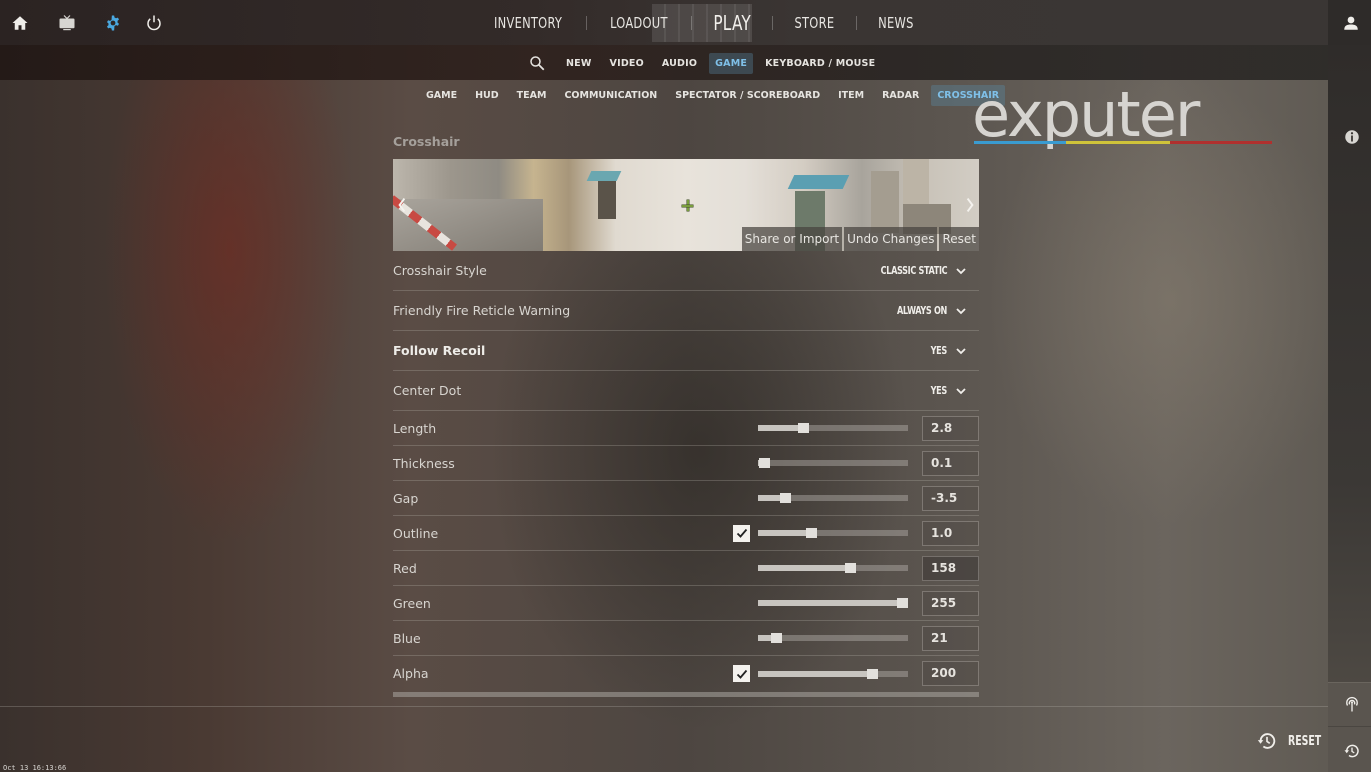  Describe the element at coordinates (959, 239) in the screenshot. I see `reset-preview-button: Reset` at that location.